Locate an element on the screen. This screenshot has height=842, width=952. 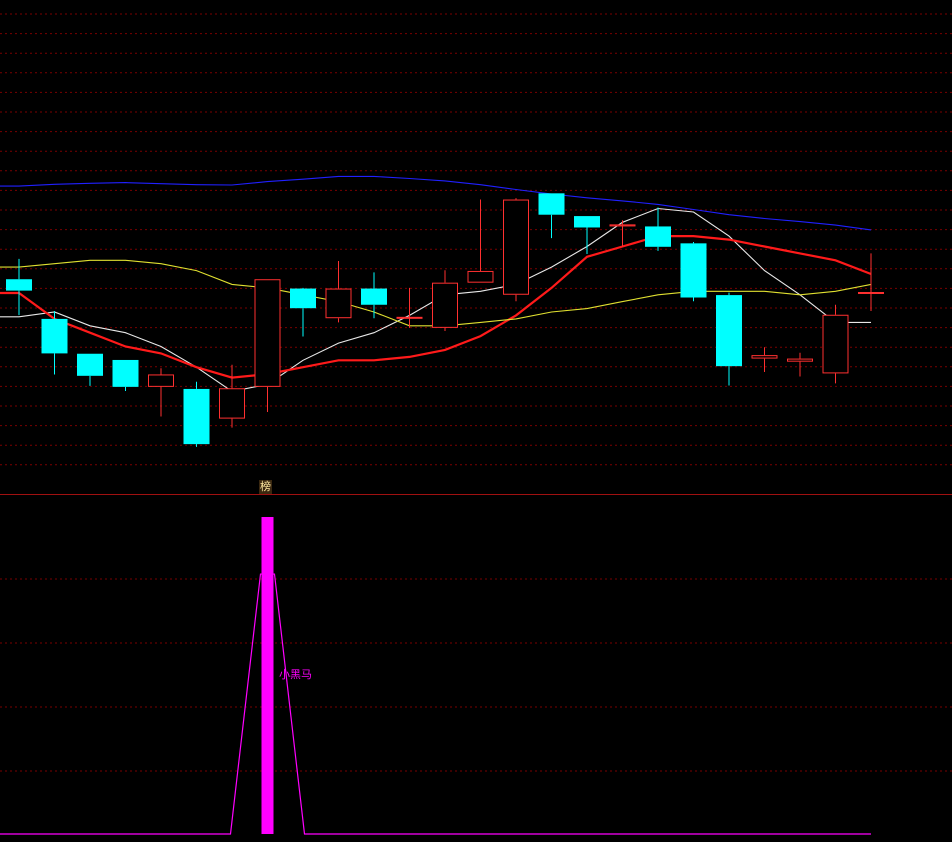
signal-label: 小黑马 is located at coordinates (295, 674).